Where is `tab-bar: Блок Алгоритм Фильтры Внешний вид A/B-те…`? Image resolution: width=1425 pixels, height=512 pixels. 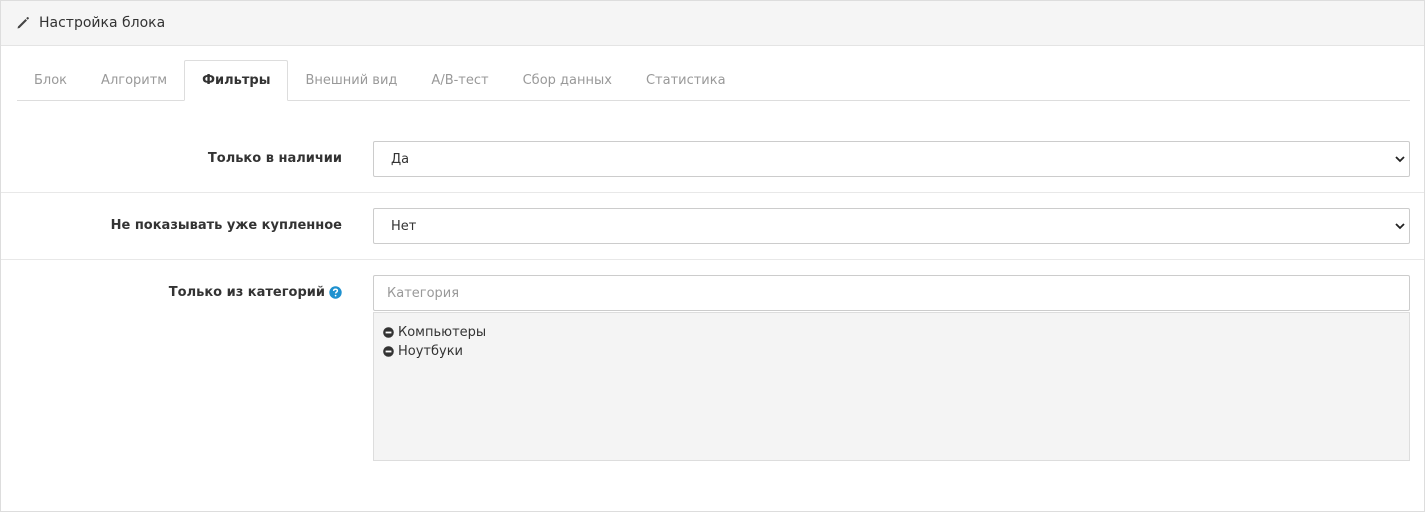
tab-bar: Блок Алгоритм Фильтры Внешний вид A/B-те… is located at coordinates (713, 80).